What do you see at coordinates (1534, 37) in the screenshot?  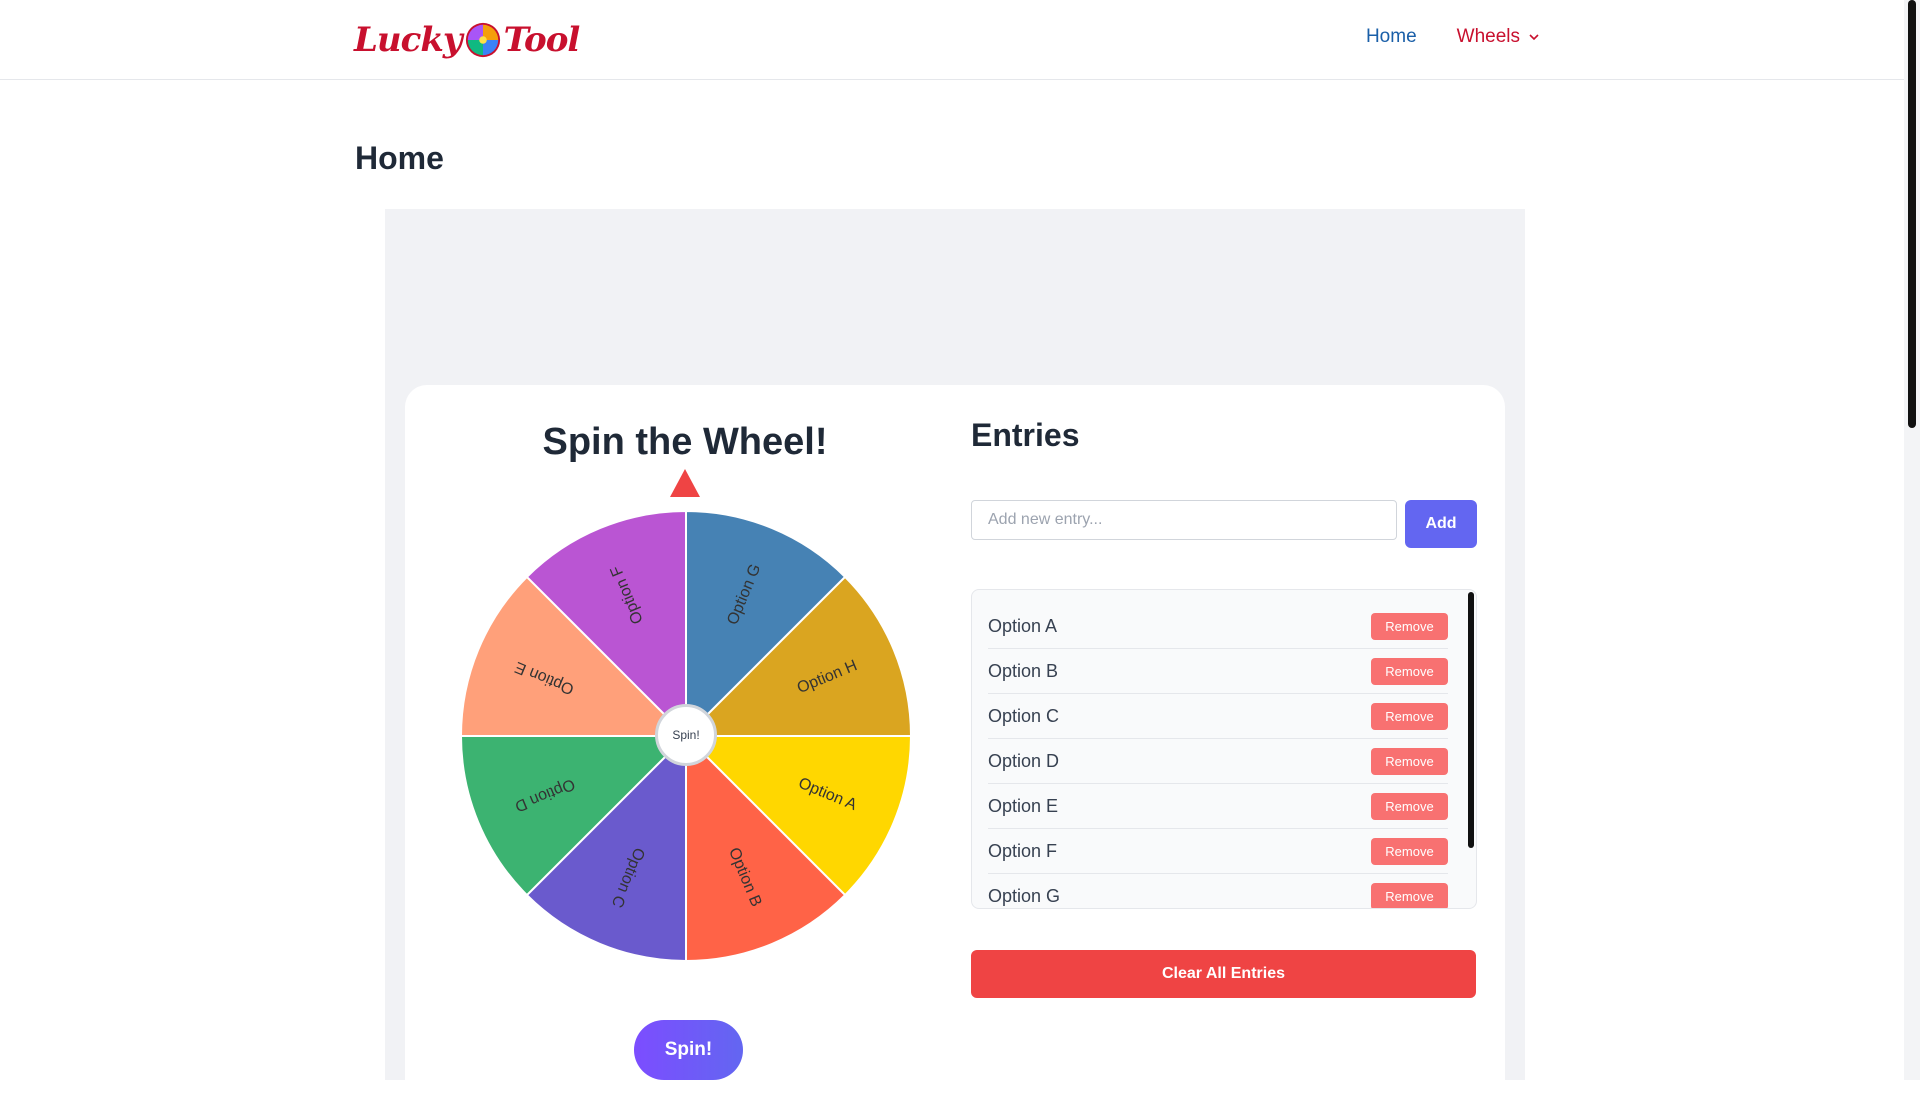 I see `chevron-down-icon` at bounding box center [1534, 37].